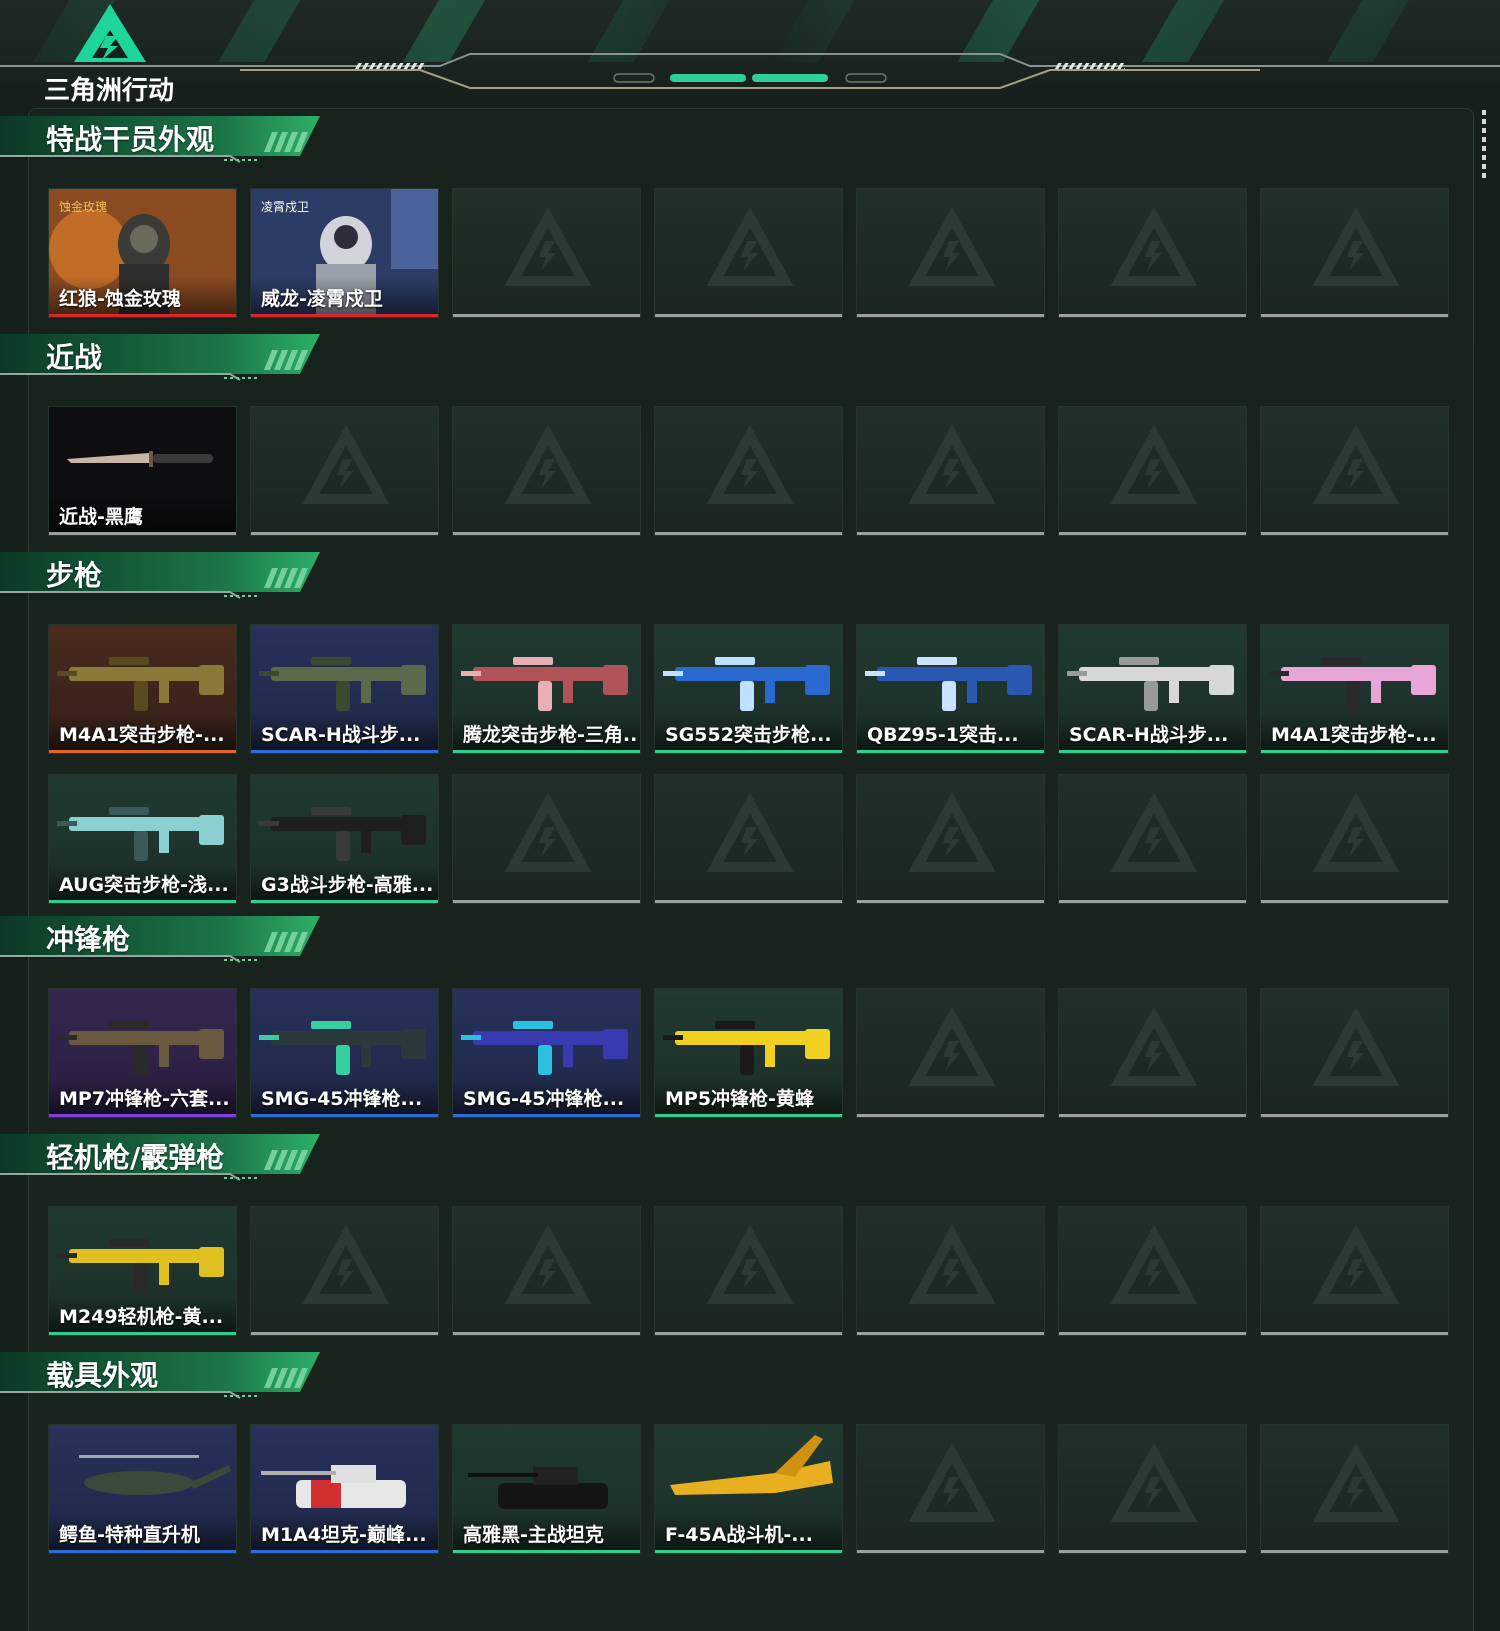 This screenshot has height=1631, width=1500. Describe the element at coordinates (546, 1489) in the screenshot. I see `item-card: 高雅黑-主战坦克` at that location.